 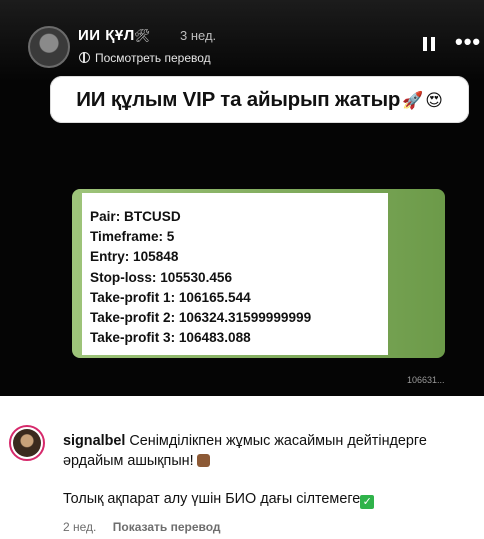 What do you see at coordinates (153, 58) in the screenshot?
I see `see-translation-link: Посмотреть перевод` at bounding box center [153, 58].